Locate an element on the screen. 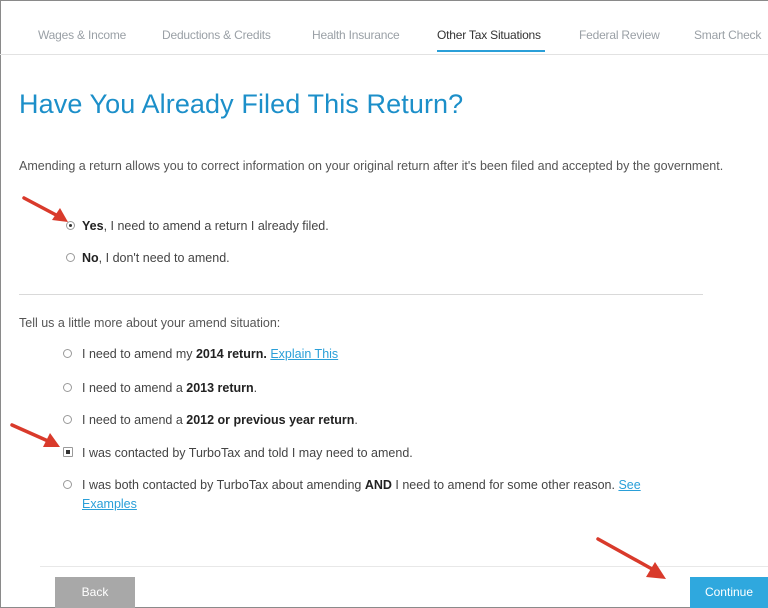 This screenshot has width=768, height=608. amend-option-2012-post: . is located at coordinates (356, 420).